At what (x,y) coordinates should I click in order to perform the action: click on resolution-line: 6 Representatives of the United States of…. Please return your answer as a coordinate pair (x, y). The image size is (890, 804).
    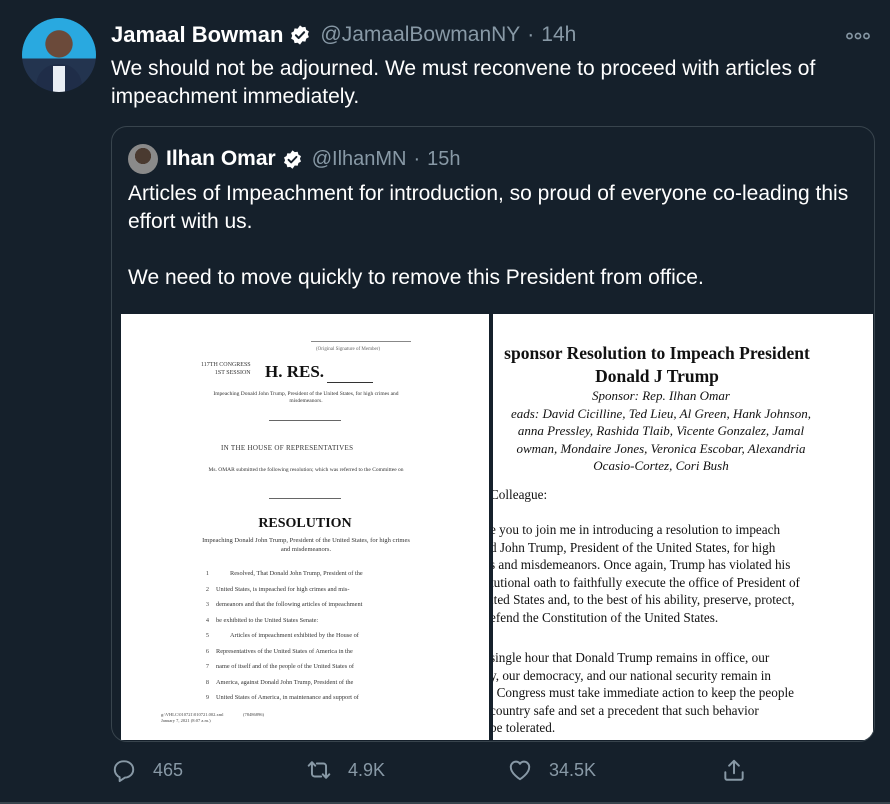
    Looking at the image, I should click on (309, 652).